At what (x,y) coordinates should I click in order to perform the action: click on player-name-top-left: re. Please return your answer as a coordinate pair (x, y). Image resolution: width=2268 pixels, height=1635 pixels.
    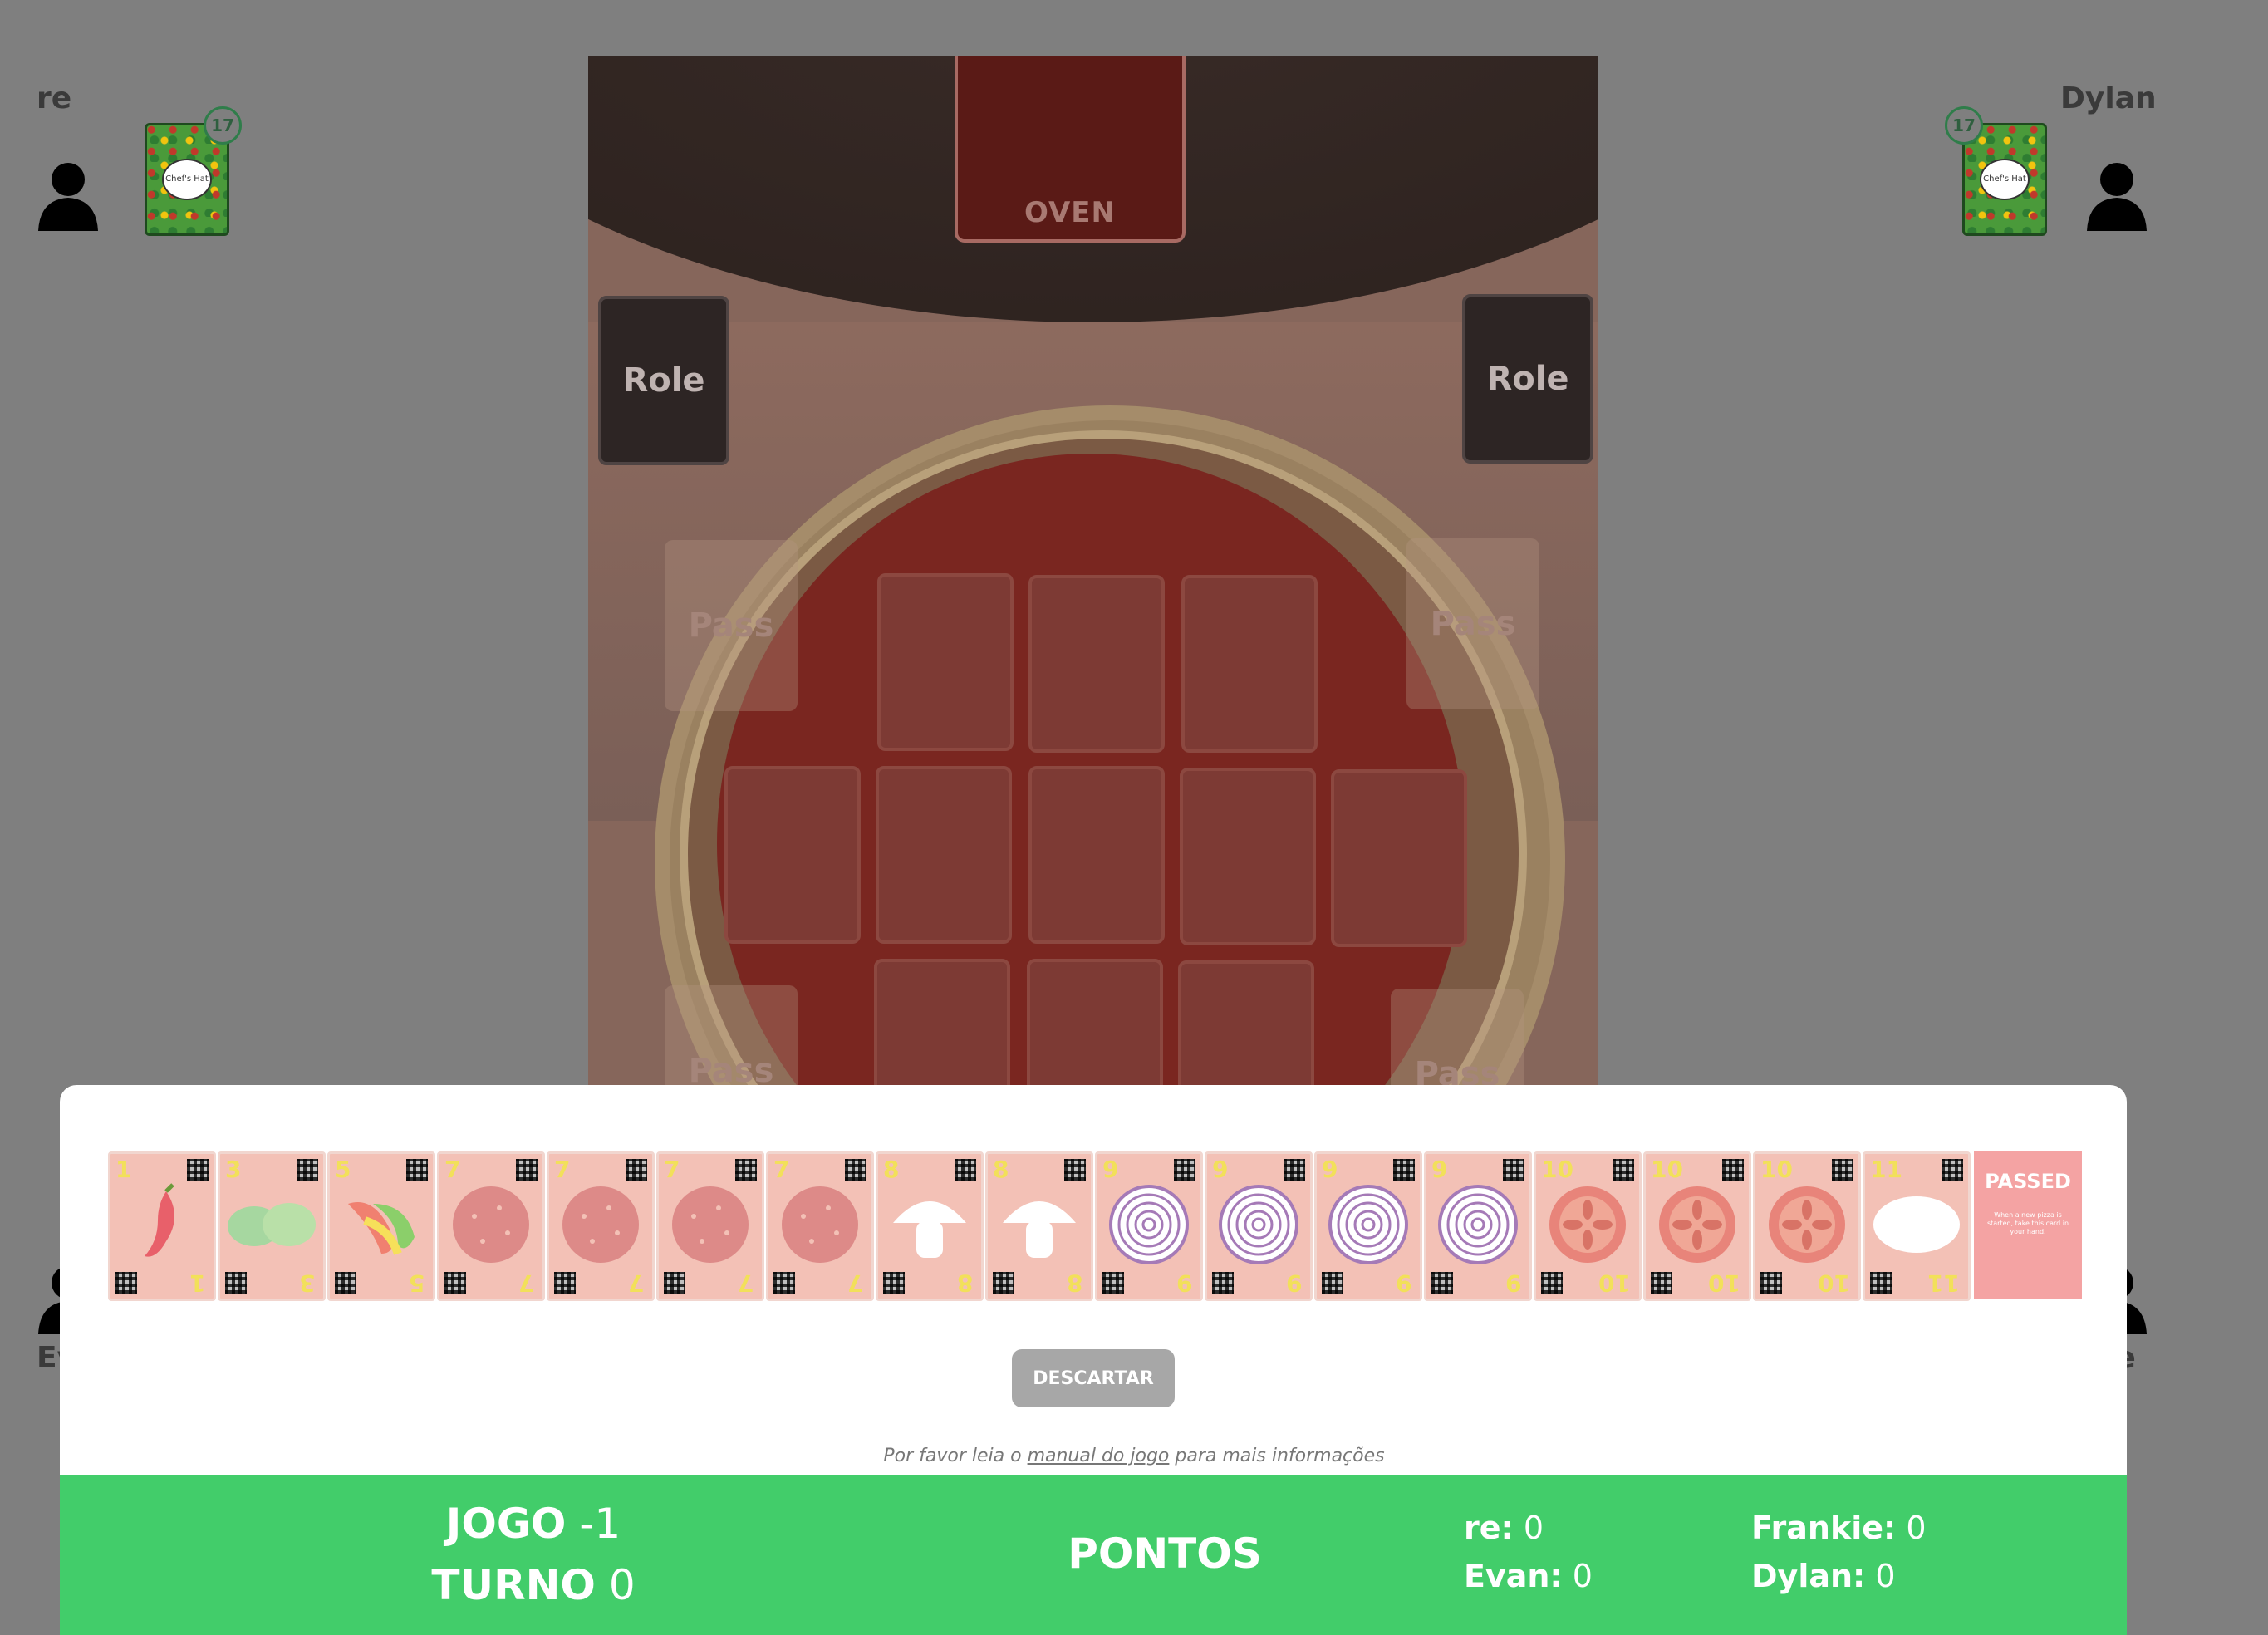
    Looking at the image, I should click on (54, 98).